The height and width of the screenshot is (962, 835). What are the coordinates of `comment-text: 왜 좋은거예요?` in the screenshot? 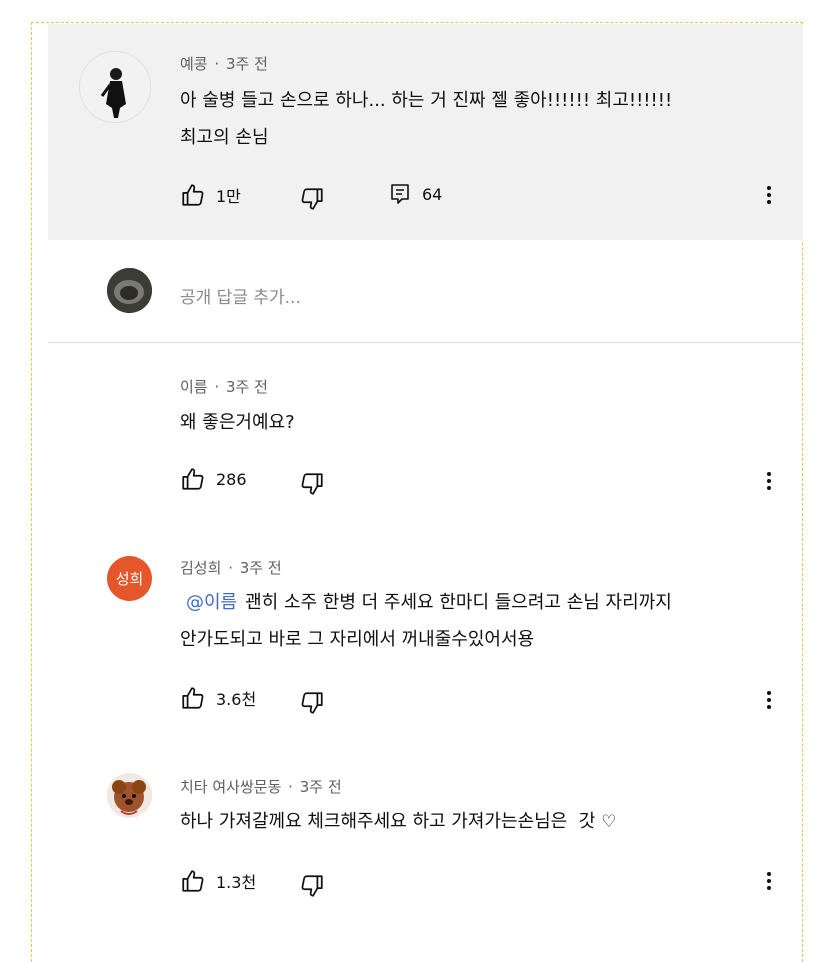 It's located at (237, 422).